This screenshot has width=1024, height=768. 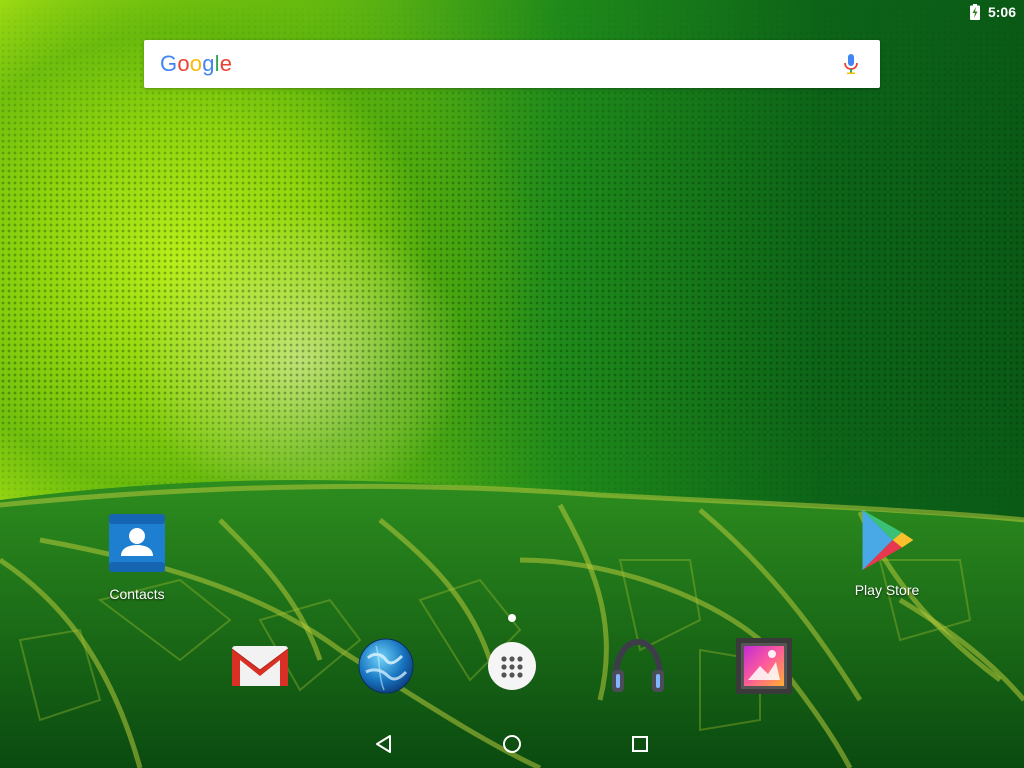 I want to click on google-logo-letter: e, so click(x=226, y=63).